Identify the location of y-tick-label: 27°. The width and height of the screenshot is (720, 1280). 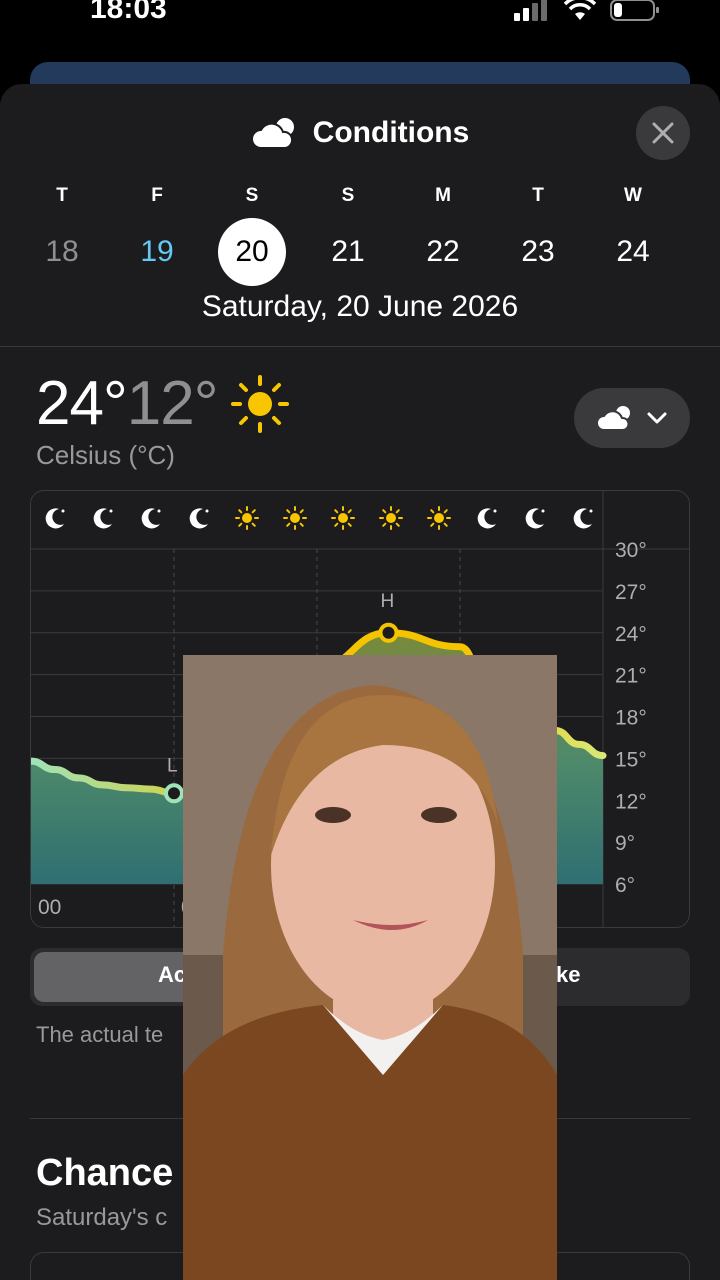
(631, 592).